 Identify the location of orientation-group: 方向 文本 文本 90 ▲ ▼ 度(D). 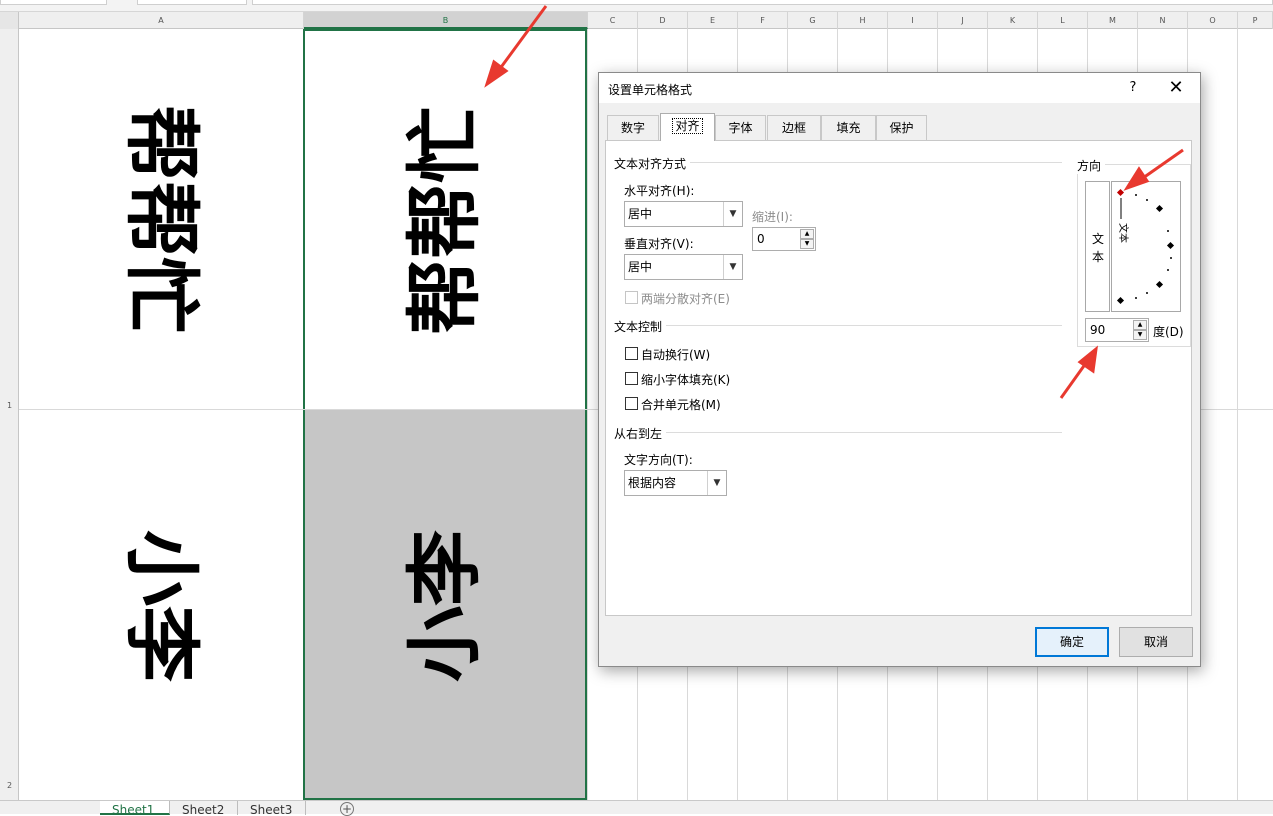
(1134, 252).